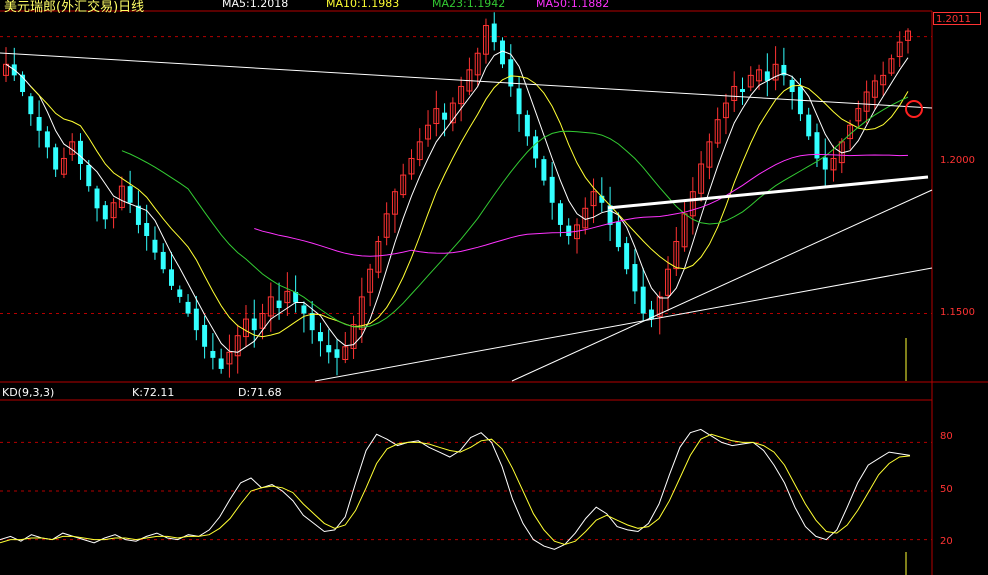  I want to click on chart-title: 美元瑞郎(外汇交易)日线, so click(74, 7).